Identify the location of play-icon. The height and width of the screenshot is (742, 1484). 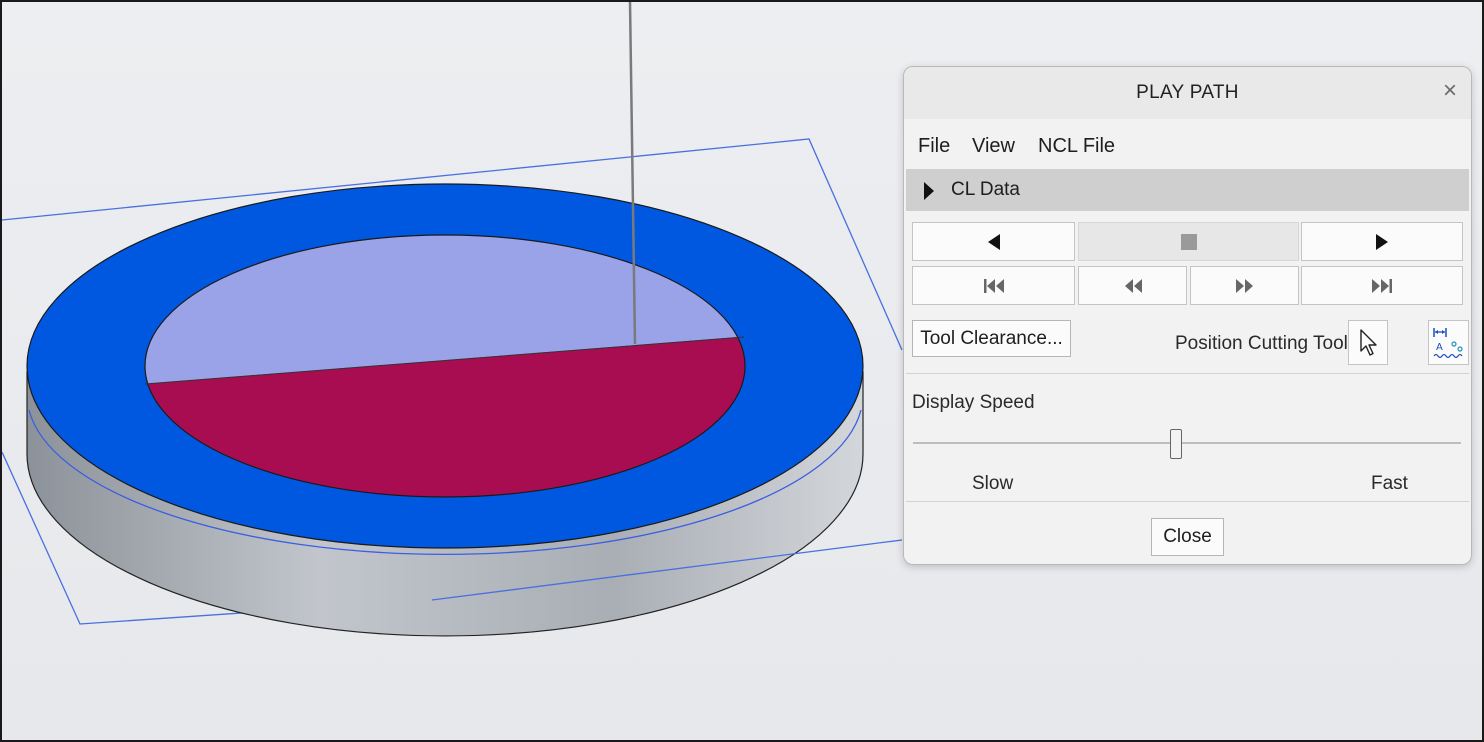
(1382, 241).